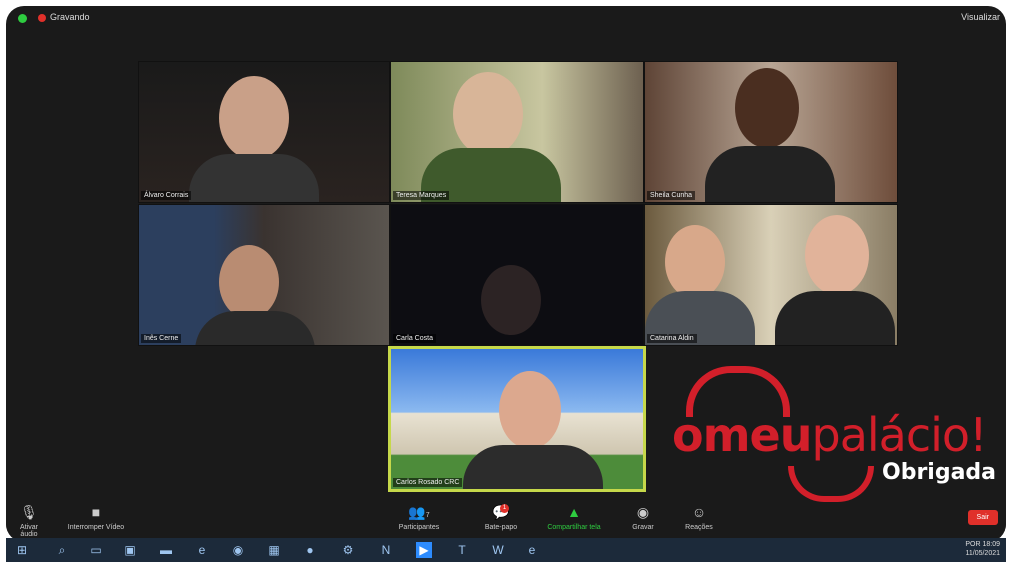 The image size is (1009, 562). I want to click on participant-name: Sheila Cunha, so click(671, 195).